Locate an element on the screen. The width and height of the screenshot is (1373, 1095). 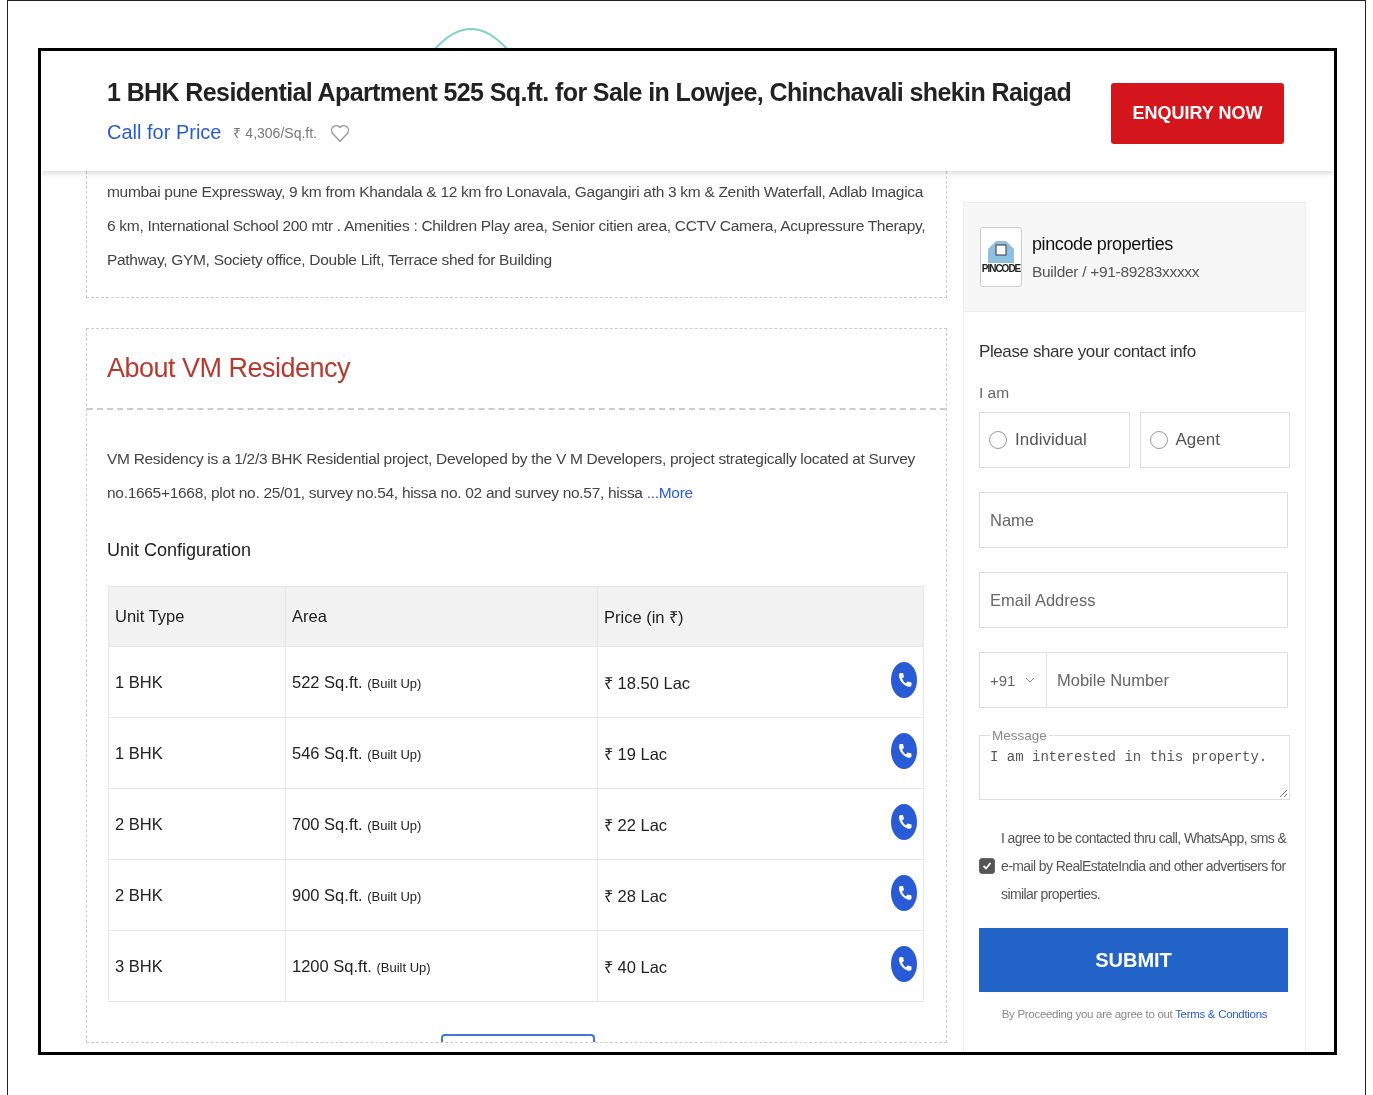
more-link: ...More is located at coordinates (669, 492).